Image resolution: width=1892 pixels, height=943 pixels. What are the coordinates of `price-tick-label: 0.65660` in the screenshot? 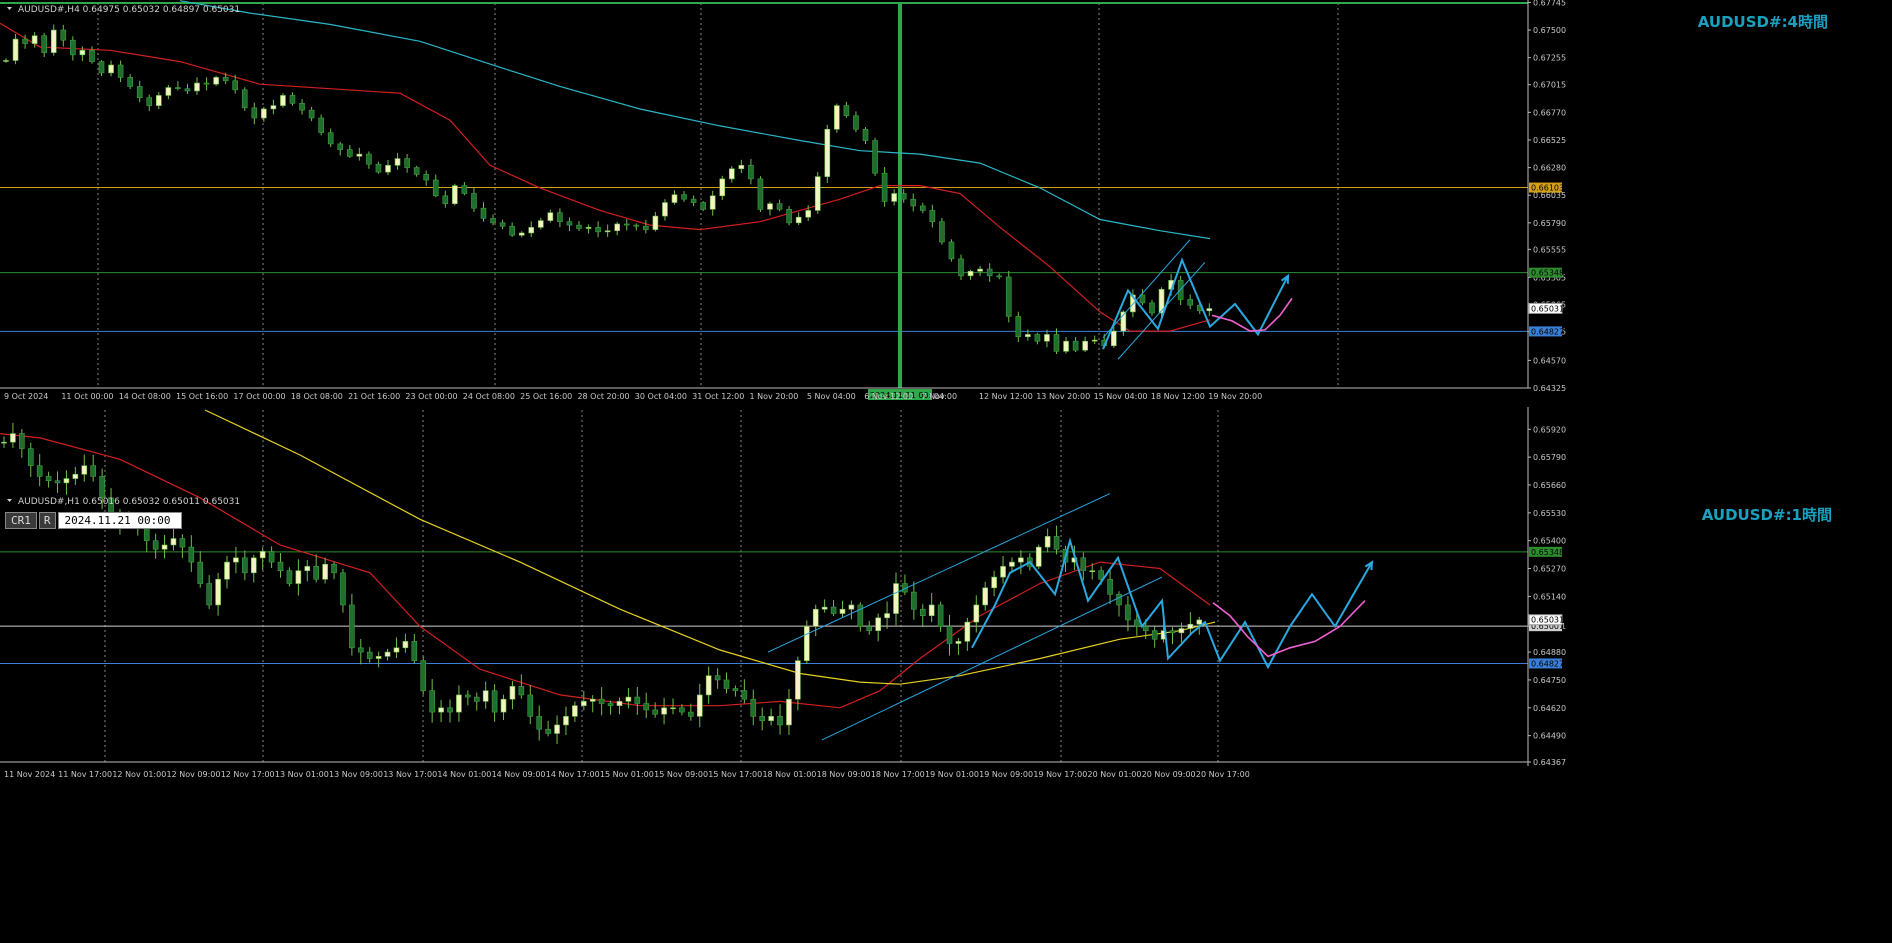 It's located at (1549, 485).